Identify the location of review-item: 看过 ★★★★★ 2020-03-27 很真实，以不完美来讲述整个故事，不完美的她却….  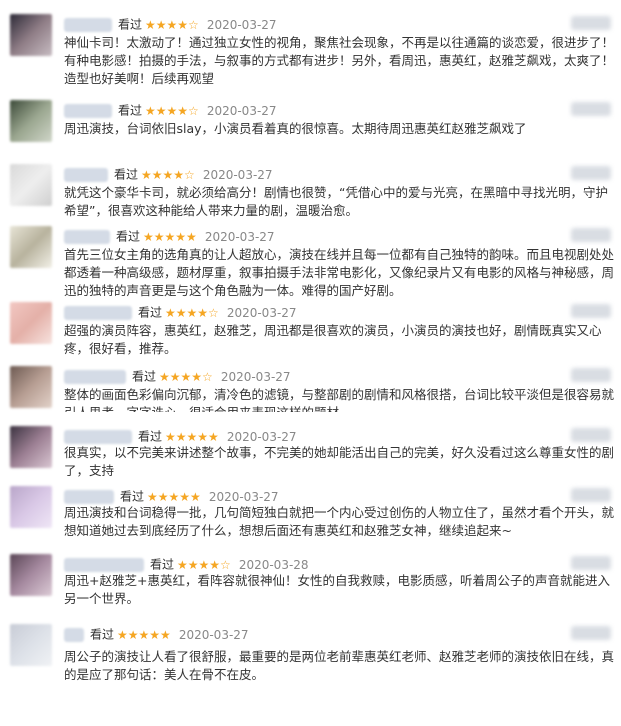
(310, 452).